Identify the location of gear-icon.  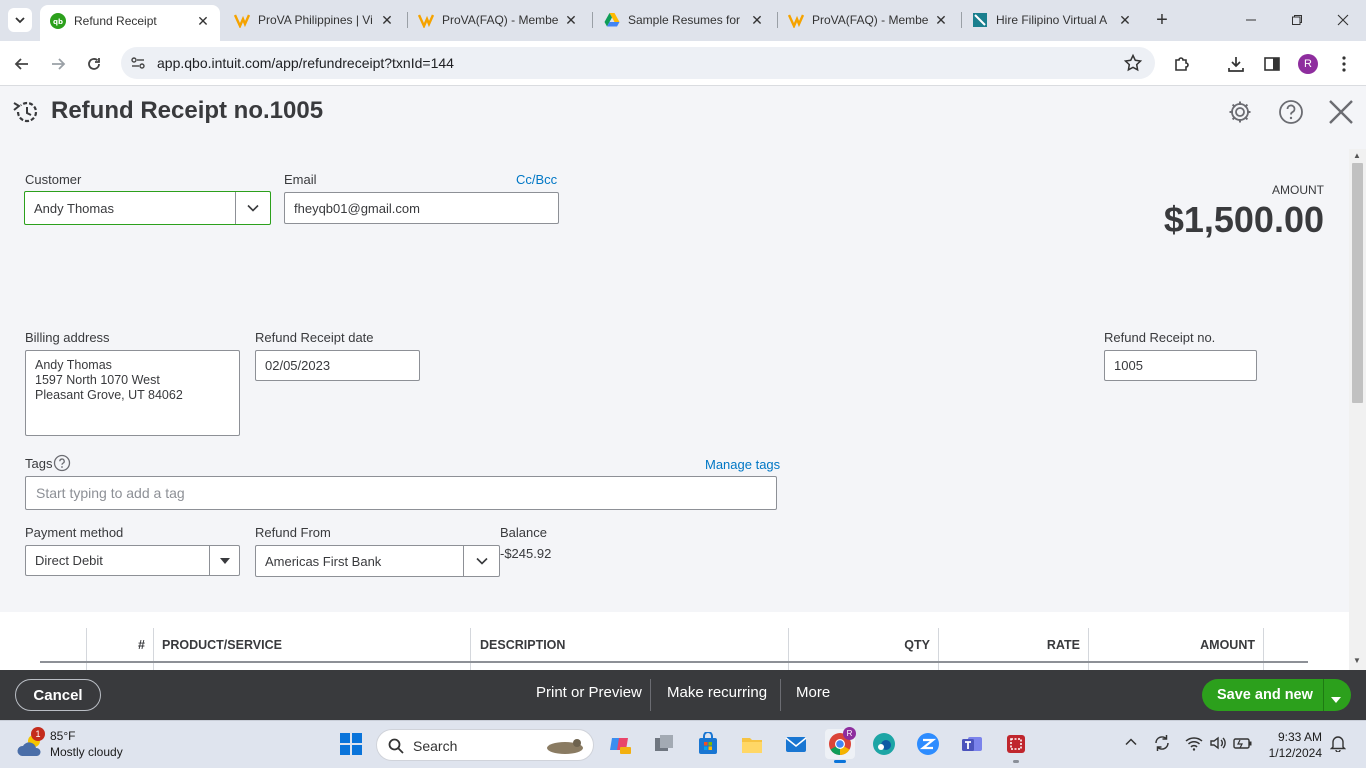
(1240, 112).